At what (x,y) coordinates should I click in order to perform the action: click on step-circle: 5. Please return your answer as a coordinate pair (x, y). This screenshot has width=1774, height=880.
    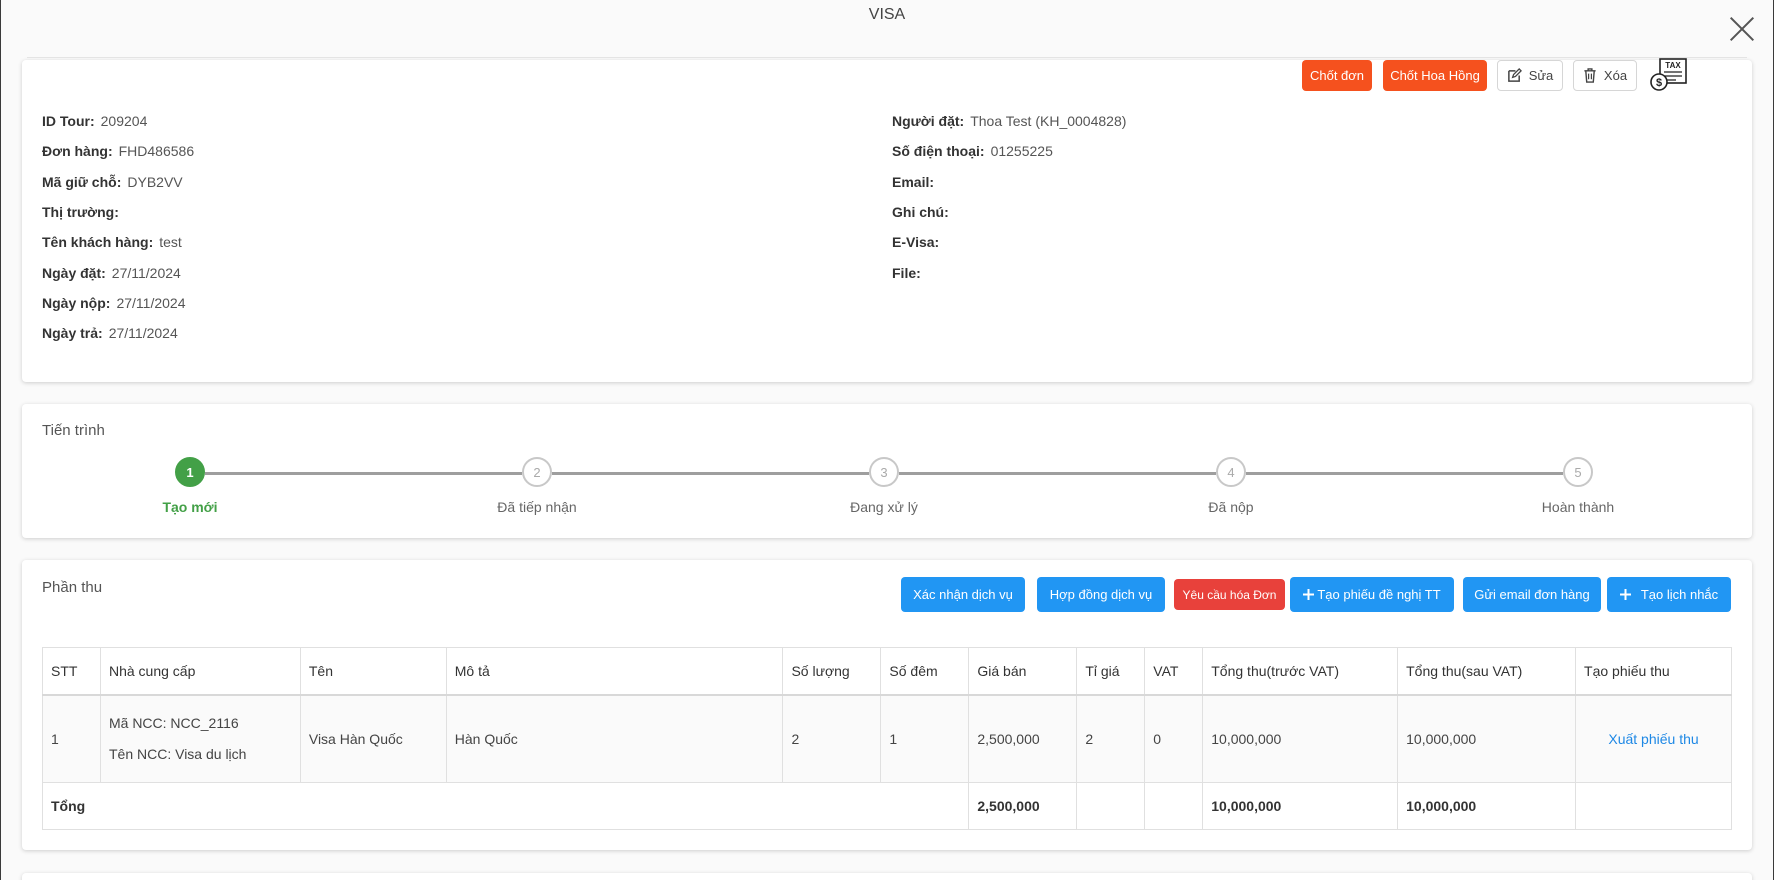
    Looking at the image, I should click on (1578, 472).